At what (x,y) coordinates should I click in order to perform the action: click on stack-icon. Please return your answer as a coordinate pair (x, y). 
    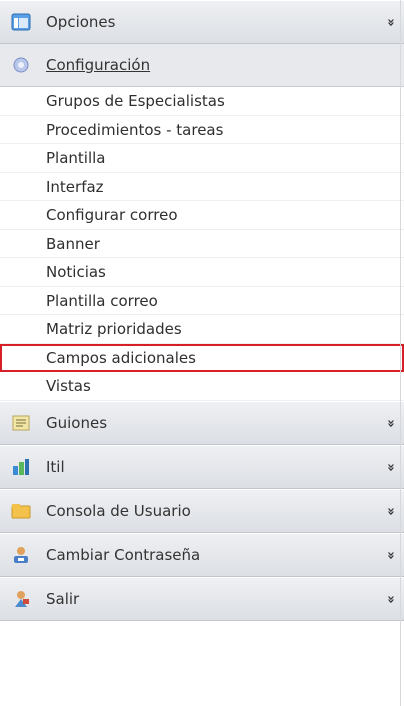
    Looking at the image, I should click on (21, 466).